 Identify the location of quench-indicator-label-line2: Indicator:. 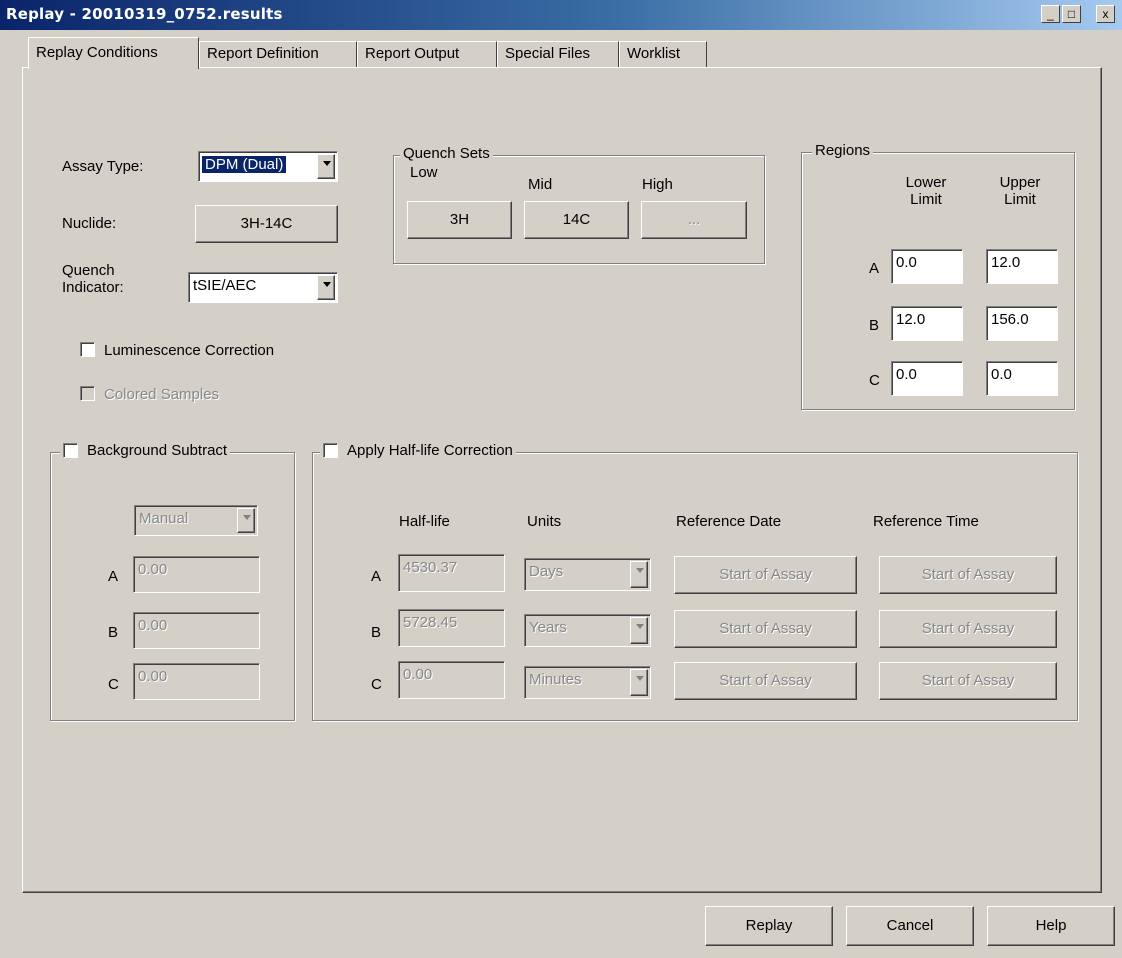
(93, 287).